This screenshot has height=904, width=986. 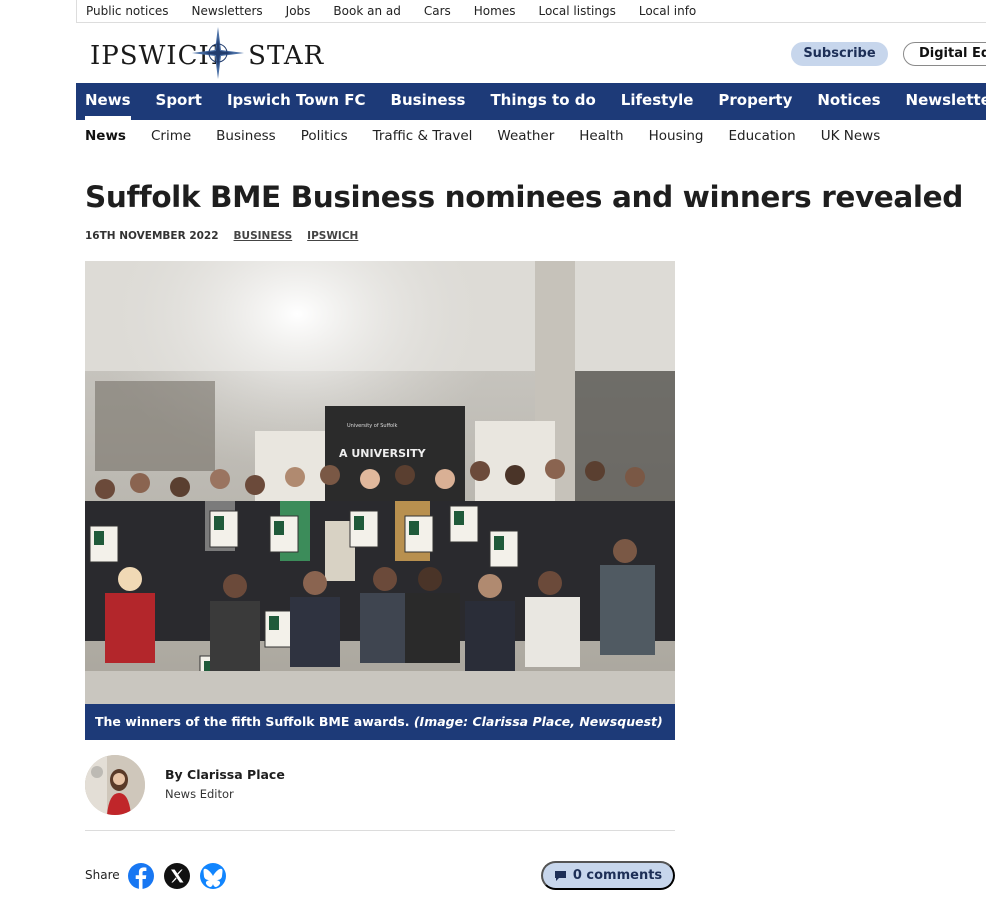 What do you see at coordinates (152, 236) in the screenshot?
I see `article-date: 16TH NOVEMBER 2022` at bounding box center [152, 236].